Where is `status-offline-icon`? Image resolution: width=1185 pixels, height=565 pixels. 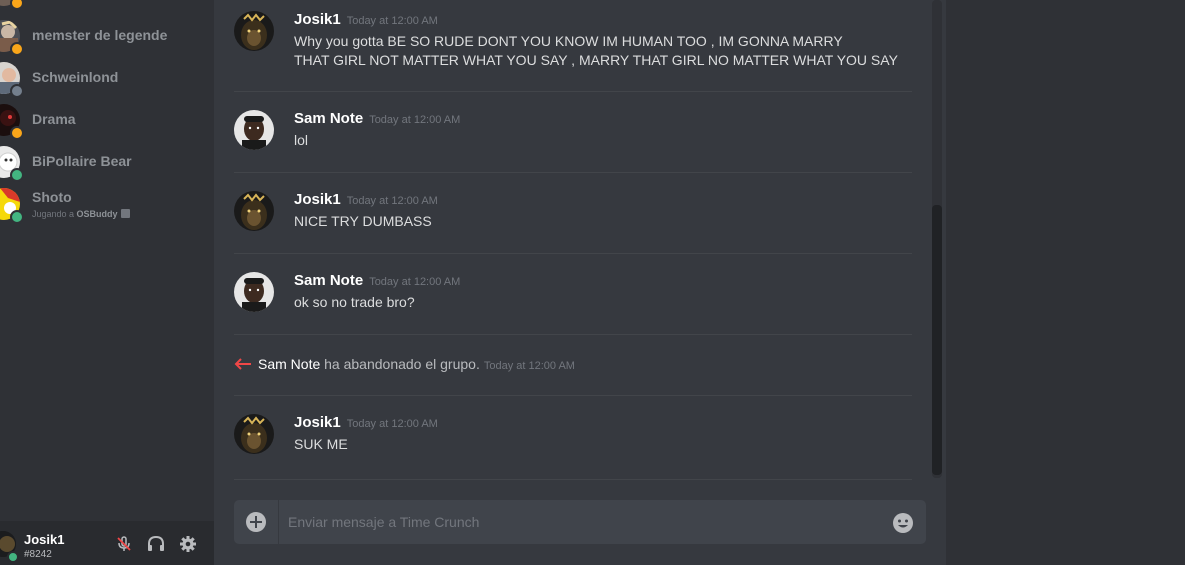
status-offline-icon is located at coordinates (17, 91).